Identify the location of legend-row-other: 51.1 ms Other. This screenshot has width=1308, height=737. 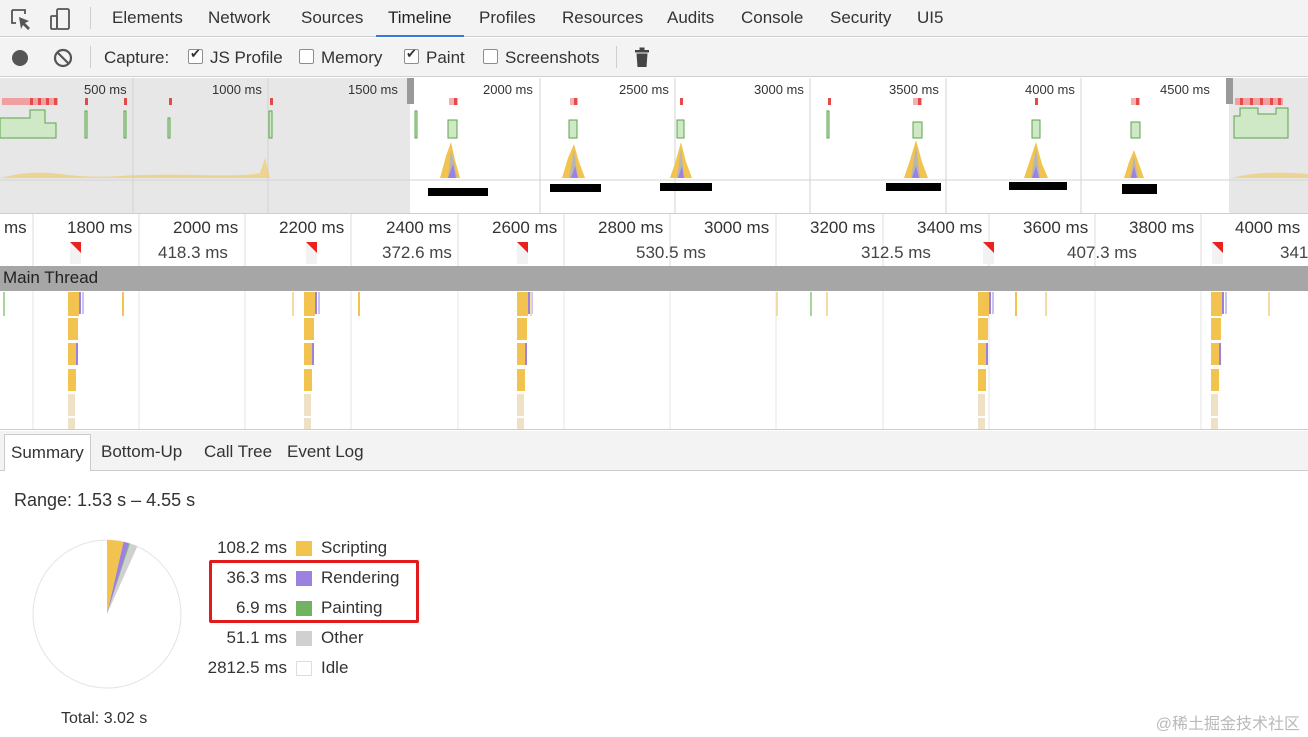
(293, 639).